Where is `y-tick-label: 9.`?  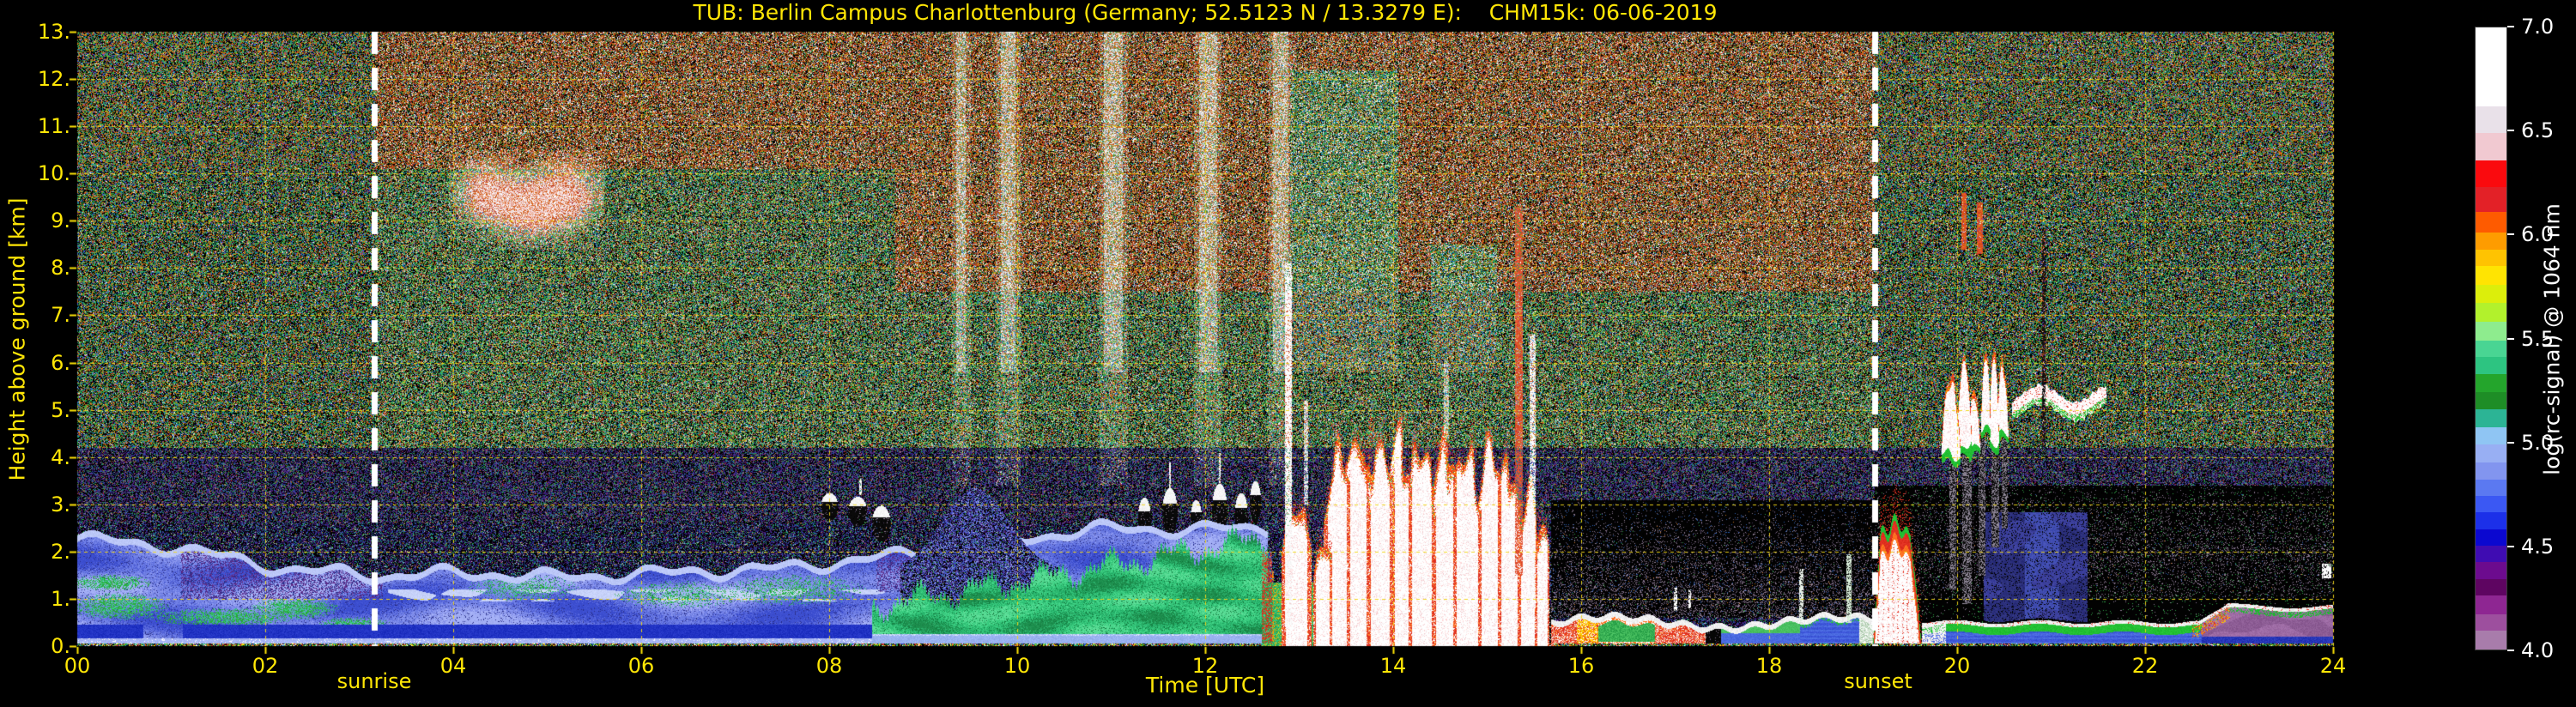 y-tick-label: 9. is located at coordinates (60, 220).